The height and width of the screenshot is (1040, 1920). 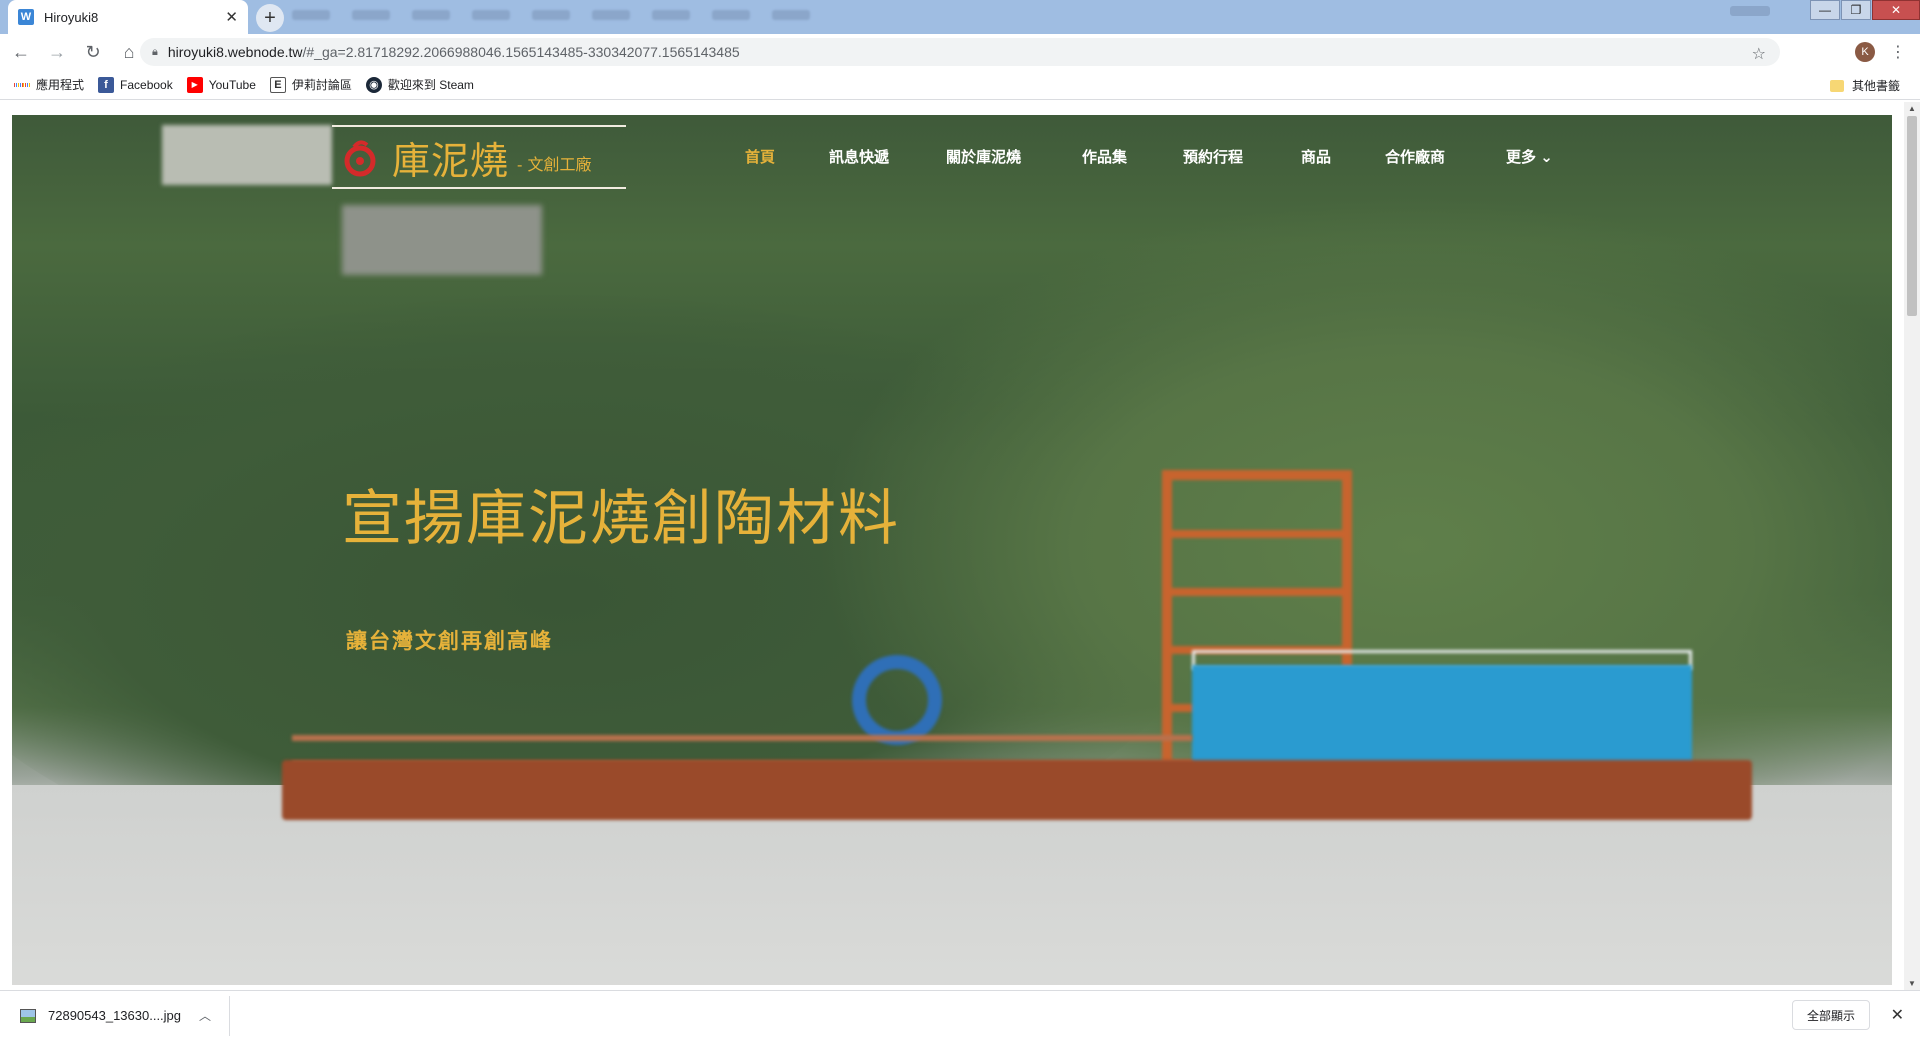 I want to click on chevron-down-icon: ⌄, so click(x=1546, y=157).